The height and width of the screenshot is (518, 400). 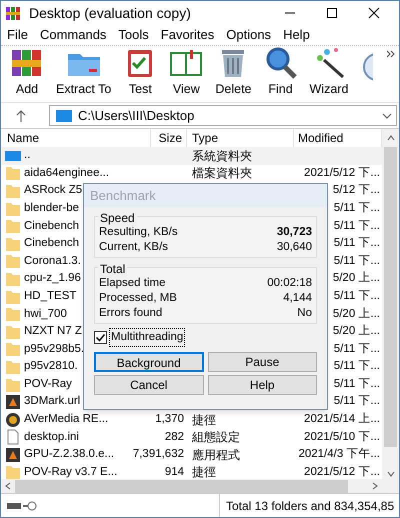 I want to click on file-name: p95v298b5., so click(x=54, y=349).